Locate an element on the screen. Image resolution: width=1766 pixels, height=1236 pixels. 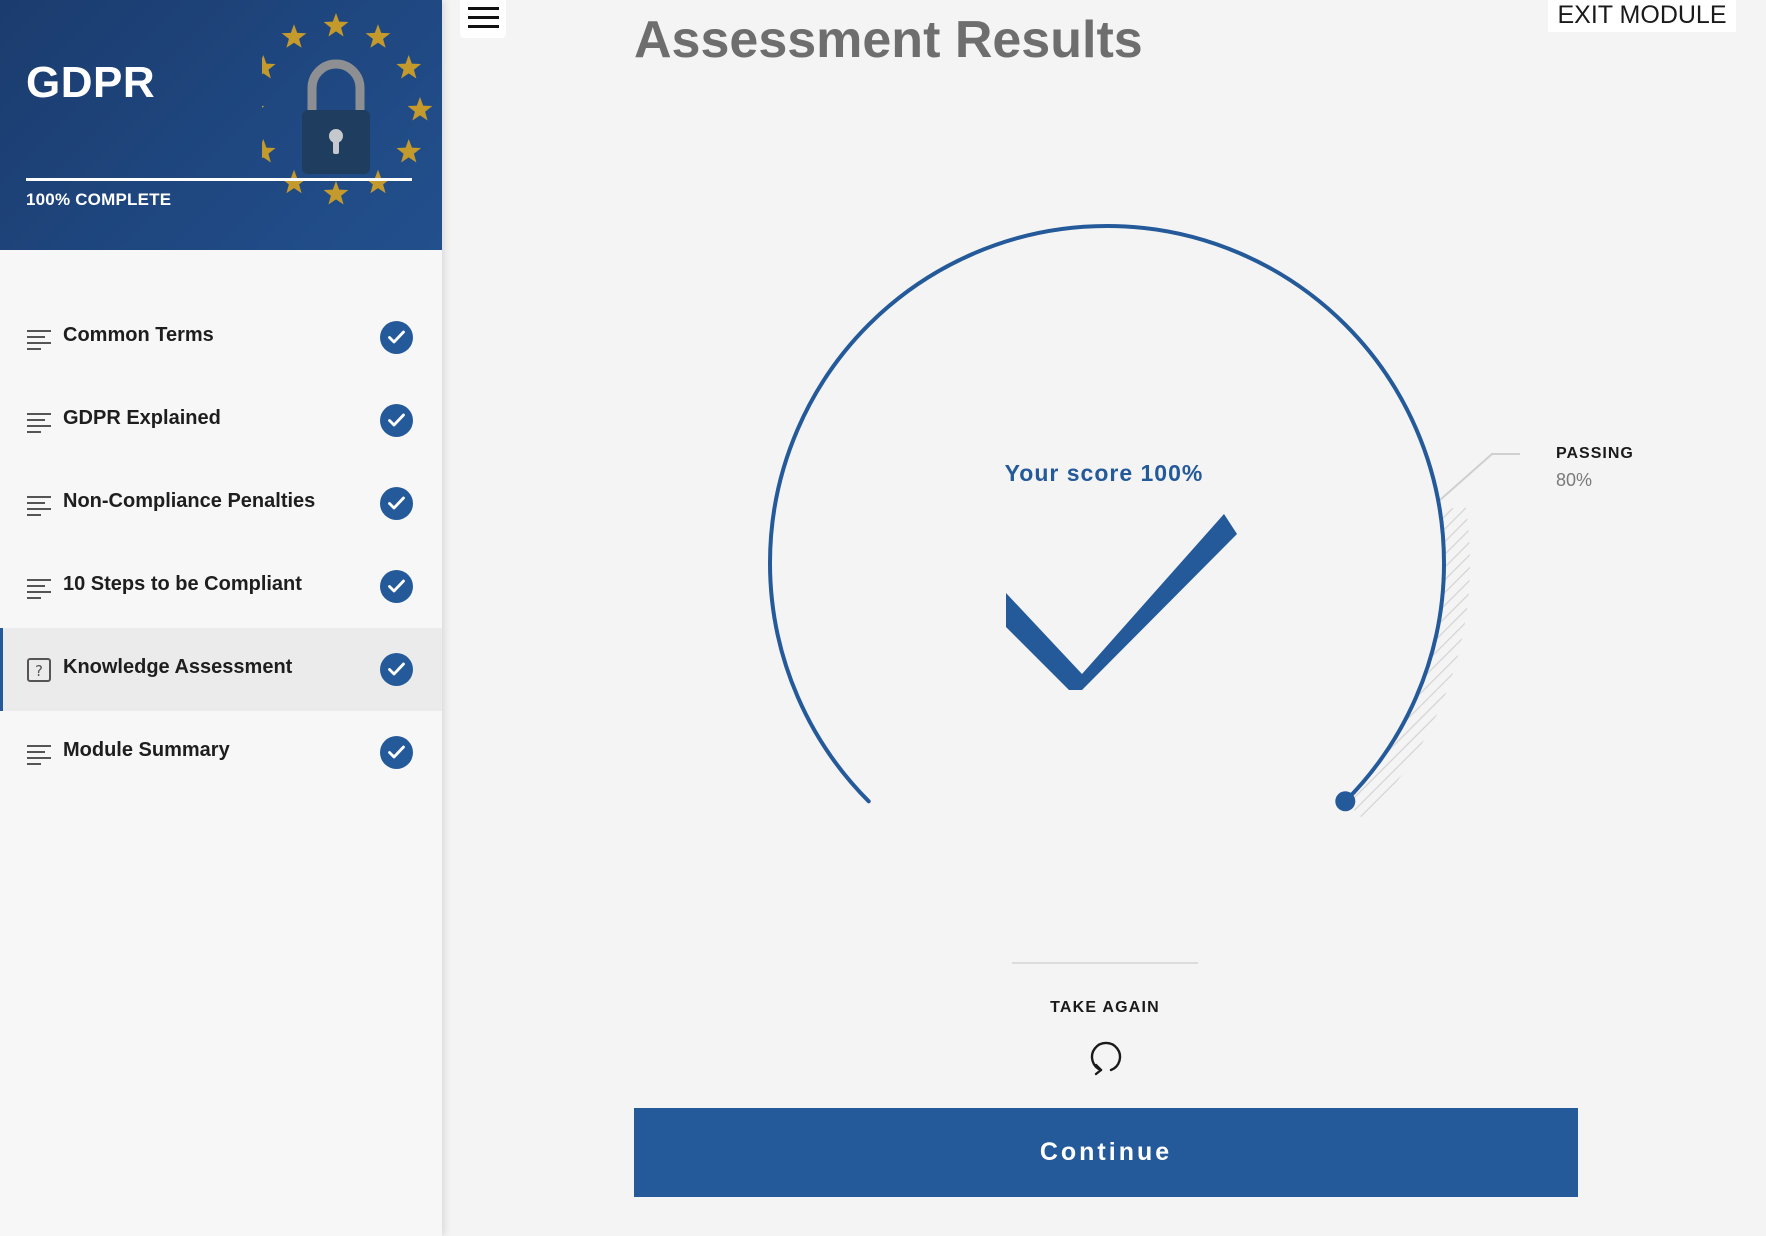
nav-item-common-terms: Common Terms is located at coordinates (221, 337).